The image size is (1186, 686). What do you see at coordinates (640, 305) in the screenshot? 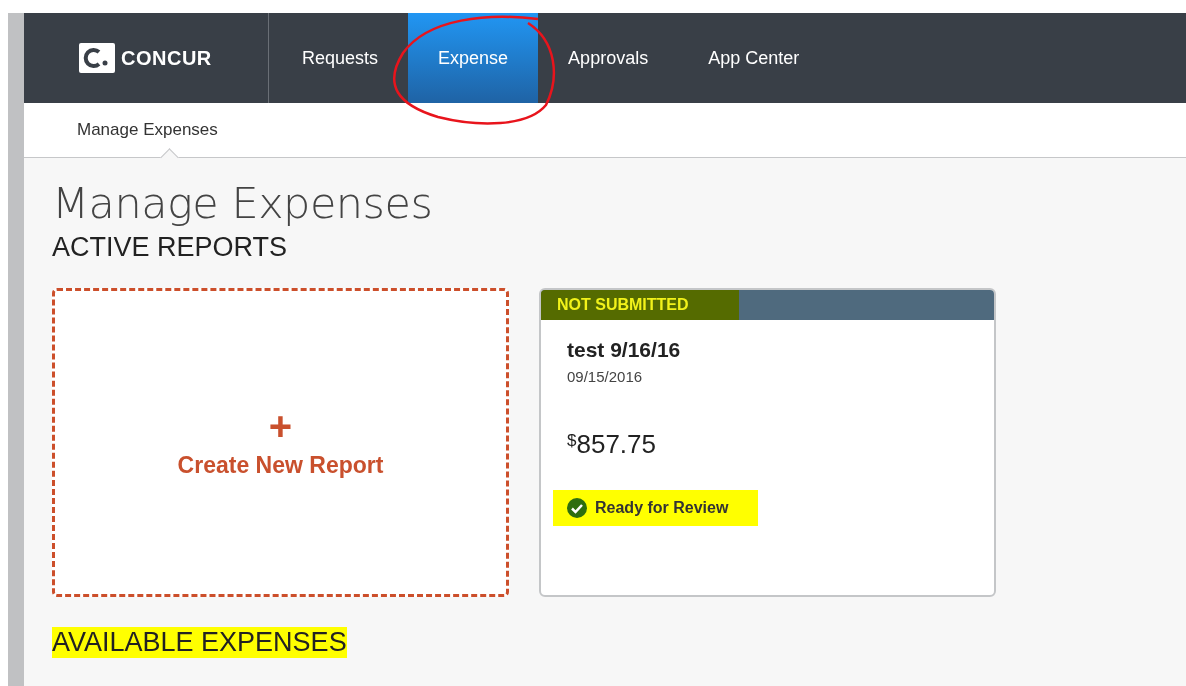
I see `status-label: NOT SUBMITTED` at bounding box center [640, 305].